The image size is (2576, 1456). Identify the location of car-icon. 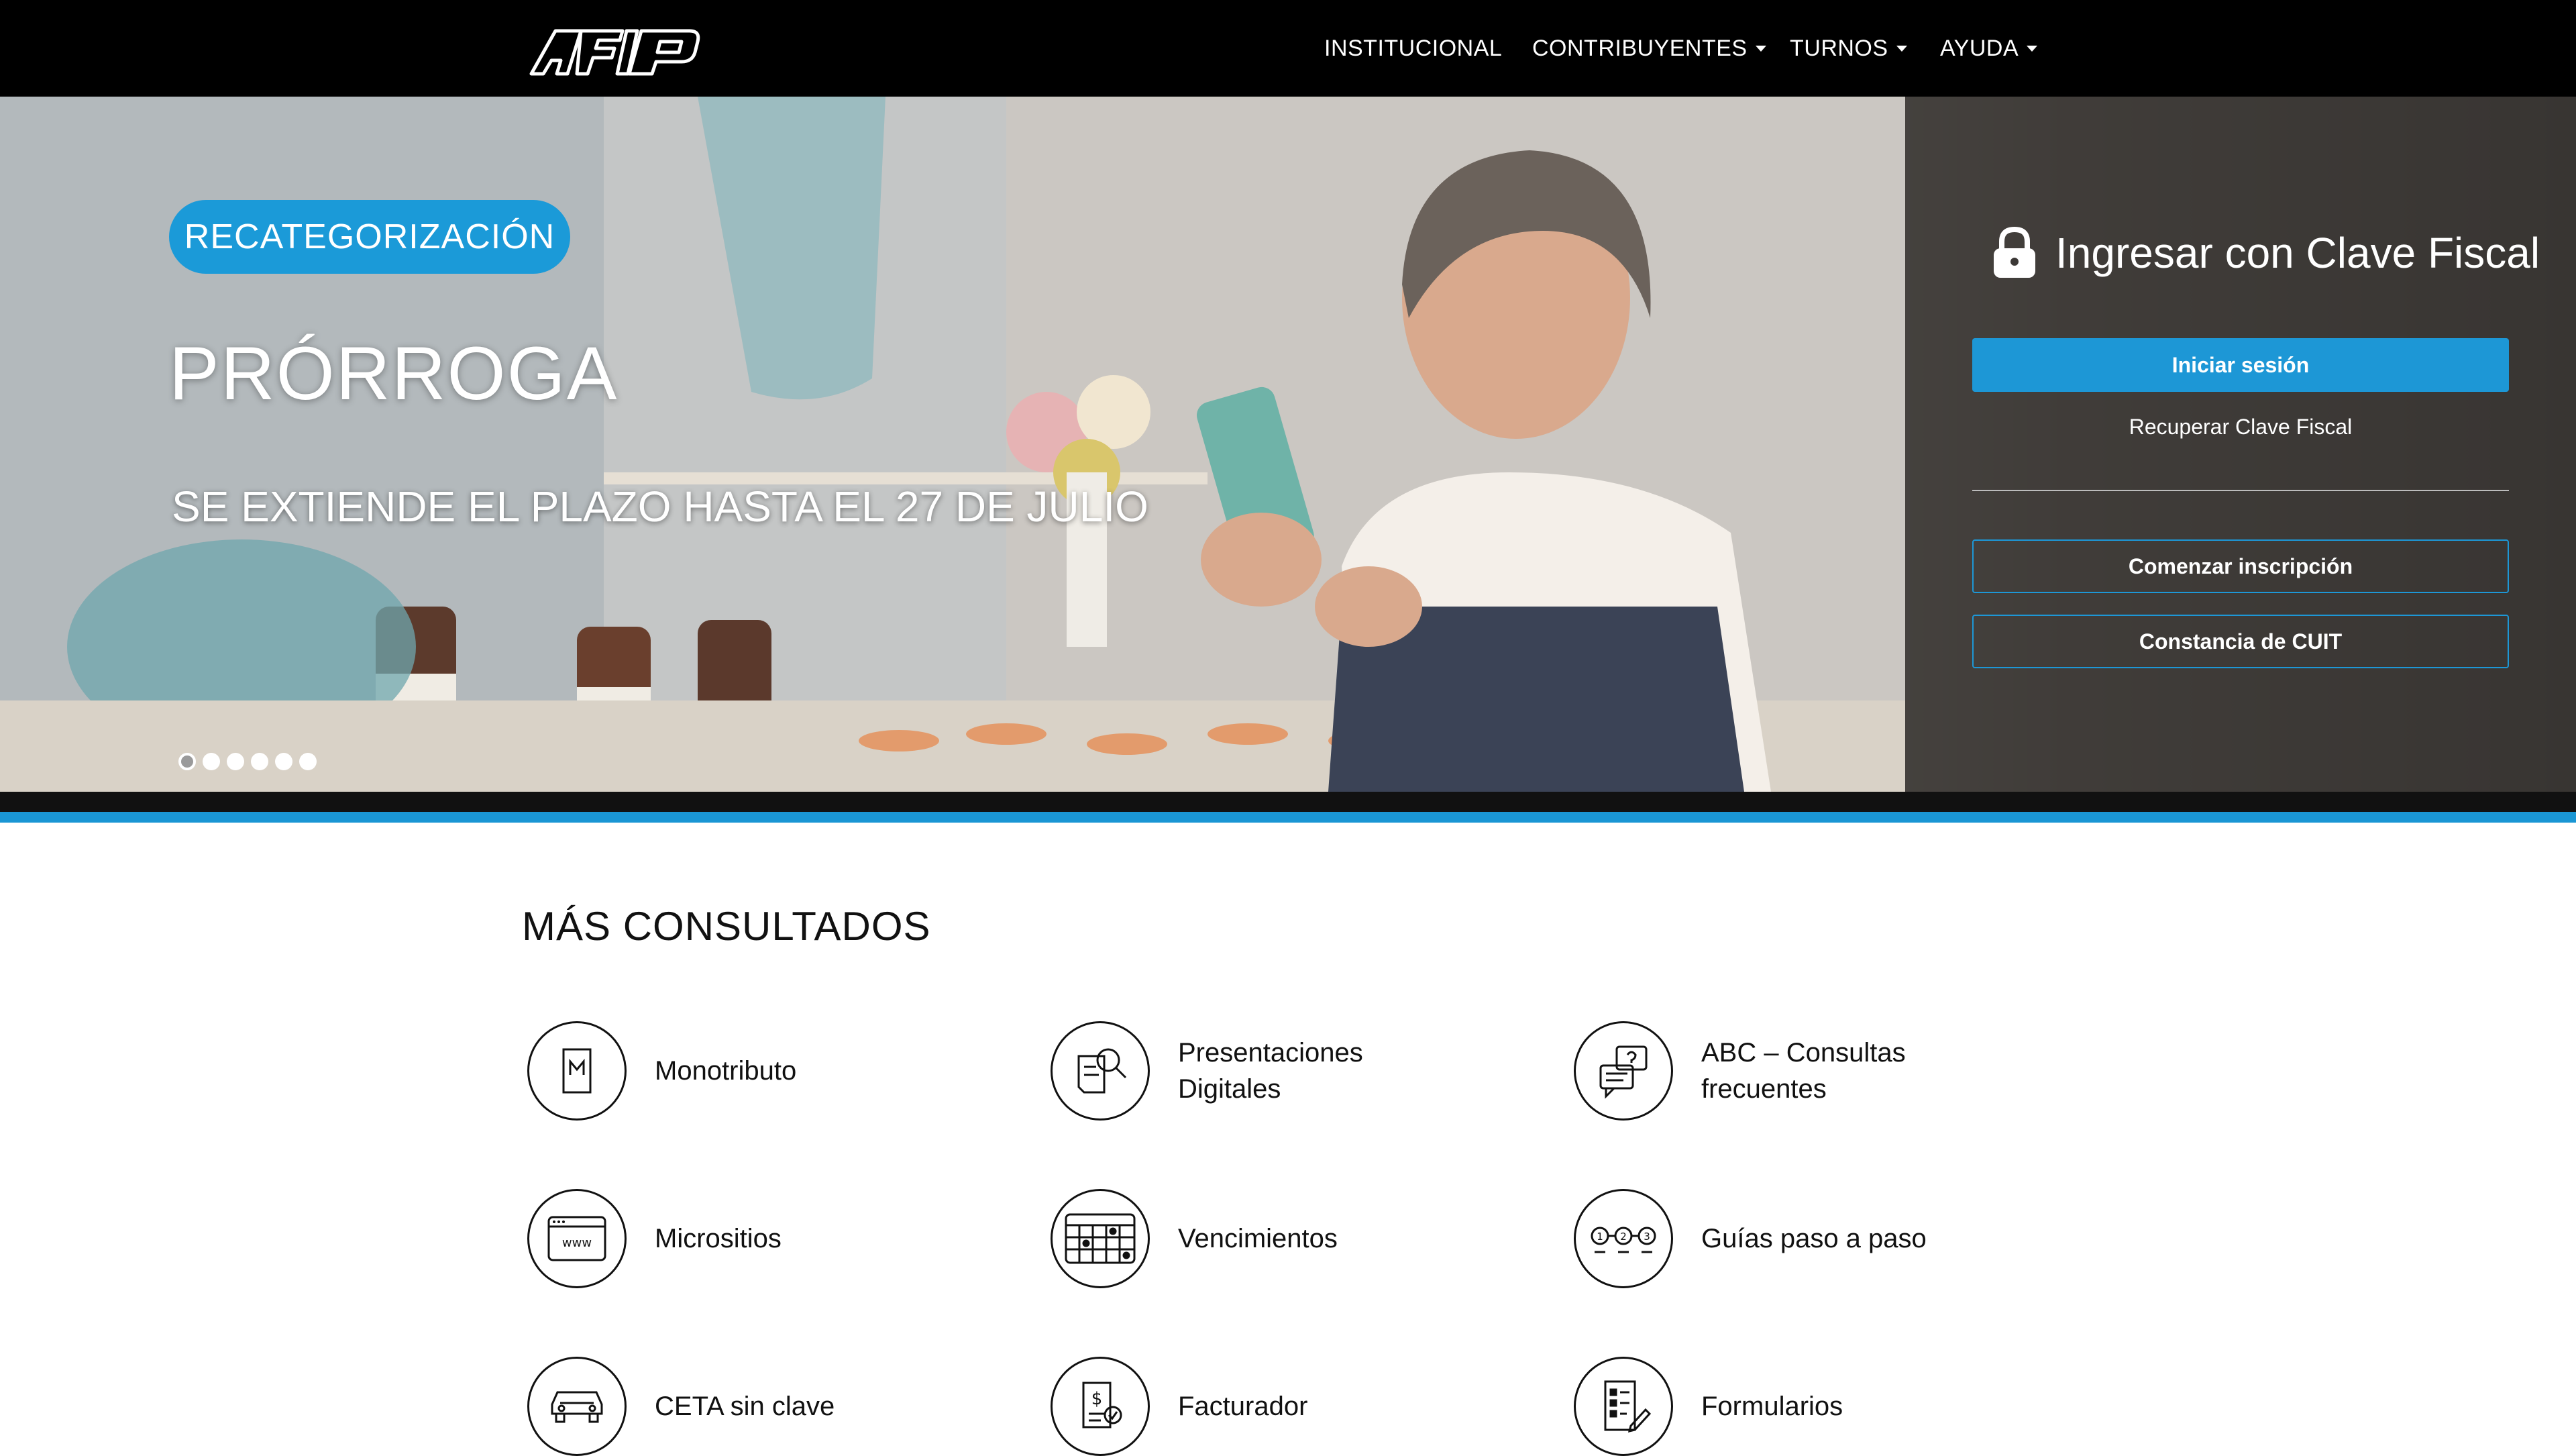
(577, 1406).